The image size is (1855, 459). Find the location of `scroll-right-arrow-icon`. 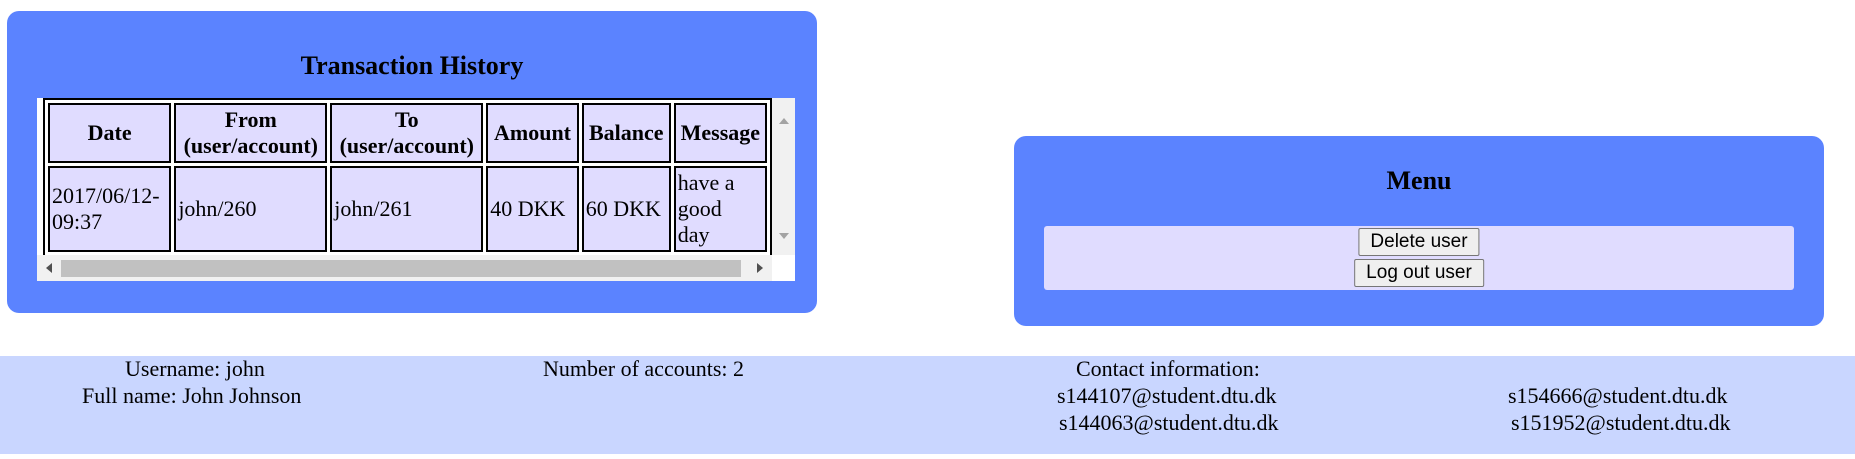

scroll-right-arrow-icon is located at coordinates (760, 268).